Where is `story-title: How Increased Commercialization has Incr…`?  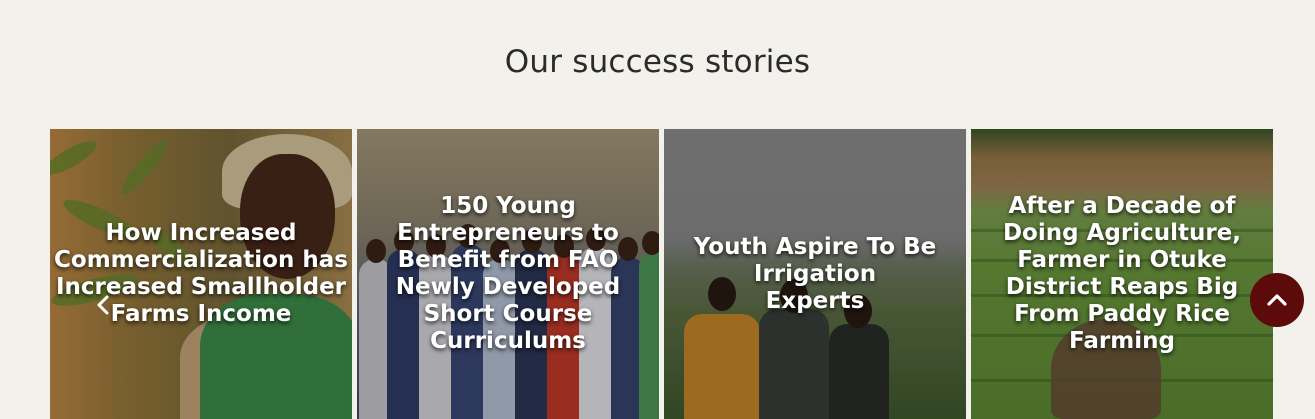 story-title: How Increased Commercialization has Incr… is located at coordinates (201, 273).